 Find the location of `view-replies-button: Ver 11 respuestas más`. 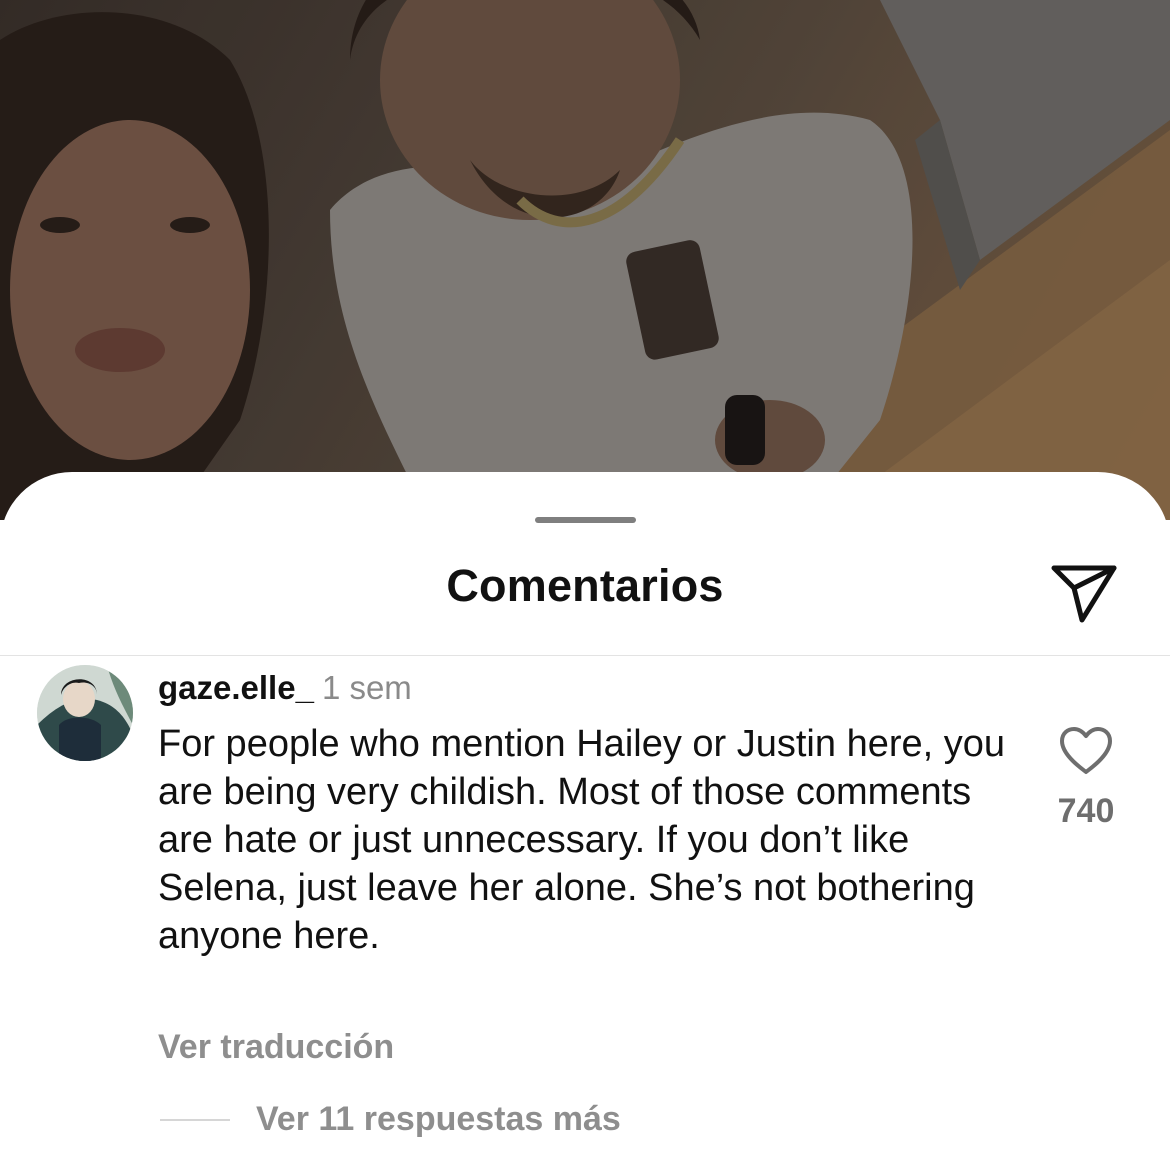

view-replies-button: Ver 11 respuestas más is located at coordinates (438, 1119).